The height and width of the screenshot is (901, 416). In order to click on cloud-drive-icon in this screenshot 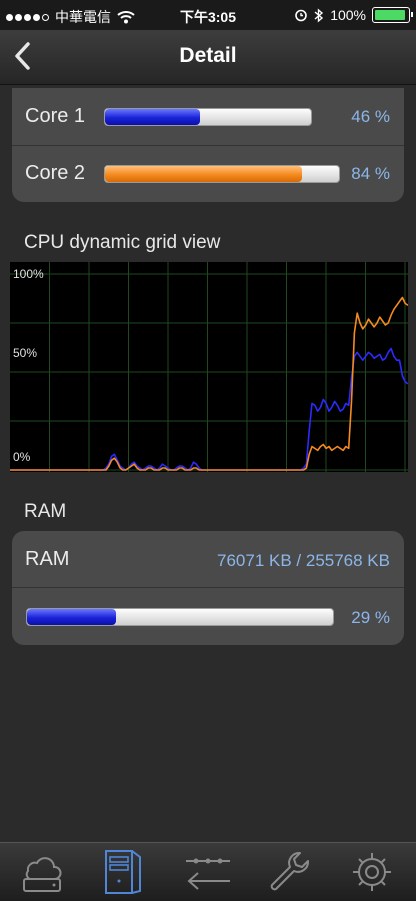, I will do `click(42, 872)`.